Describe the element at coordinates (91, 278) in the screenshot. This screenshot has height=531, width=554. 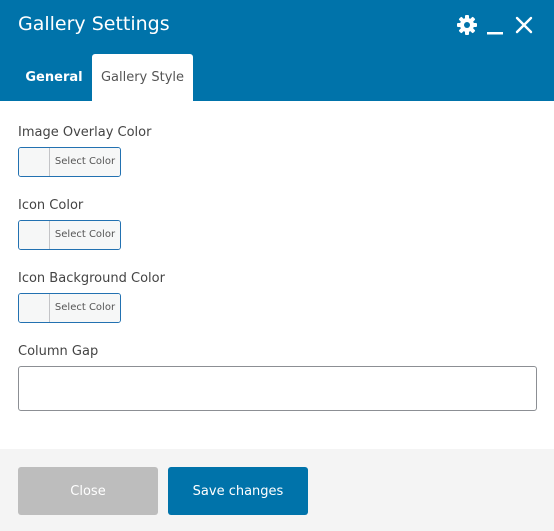
I see `icon-bg-color-label: Icon Background Color` at that location.